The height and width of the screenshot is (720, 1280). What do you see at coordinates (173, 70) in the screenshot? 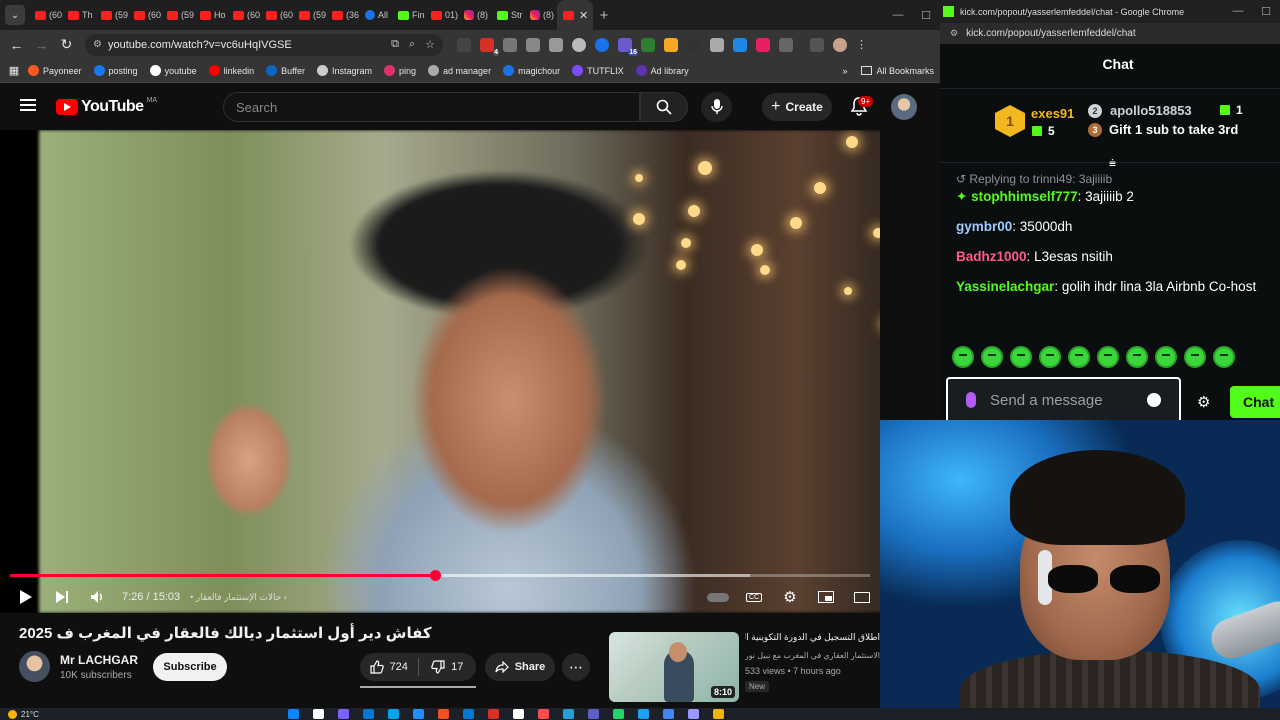
I see `bookmark-item: youtube` at bounding box center [173, 70].